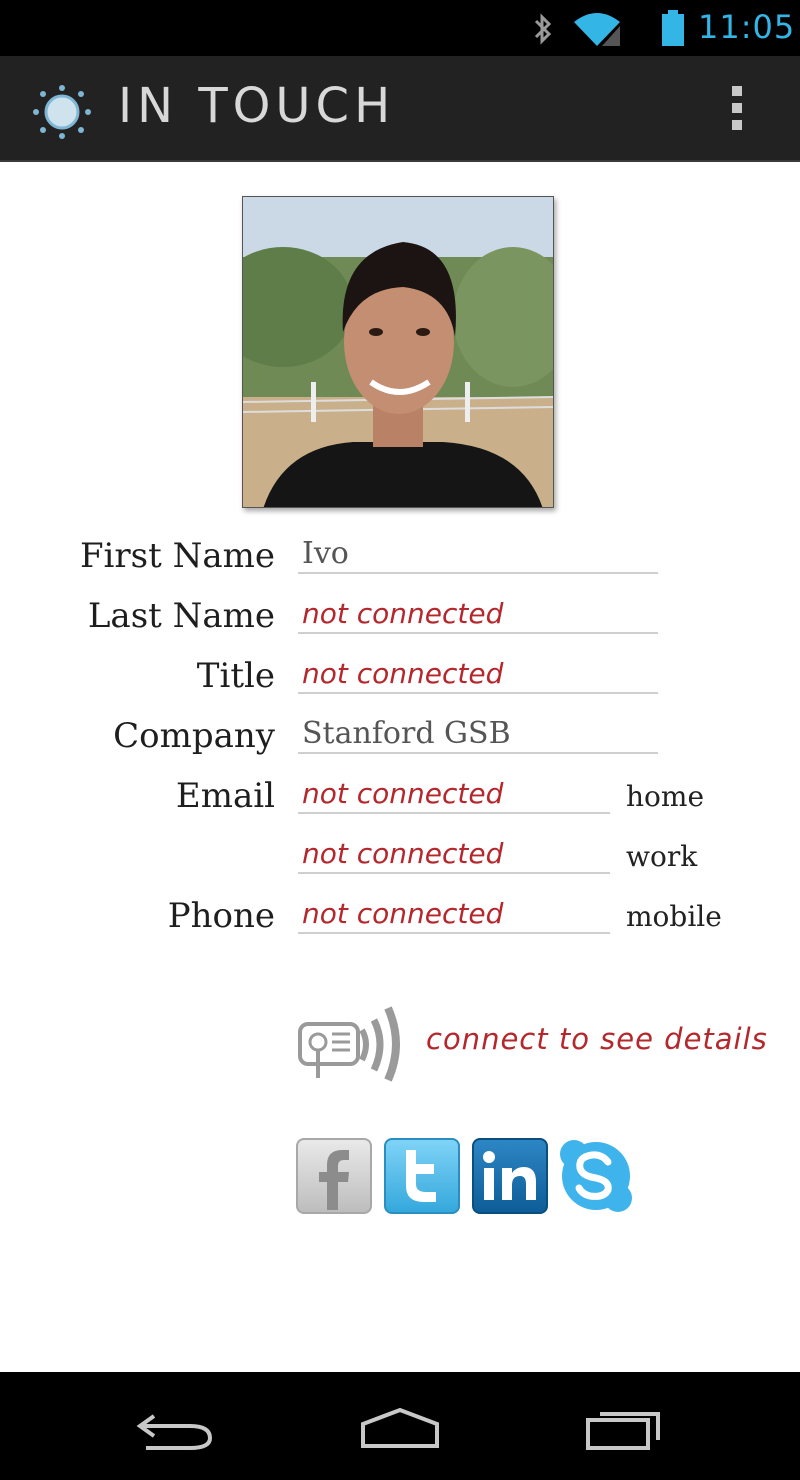 This screenshot has height=1480, width=800. What do you see at coordinates (597, 29) in the screenshot?
I see `wifi-icon` at bounding box center [597, 29].